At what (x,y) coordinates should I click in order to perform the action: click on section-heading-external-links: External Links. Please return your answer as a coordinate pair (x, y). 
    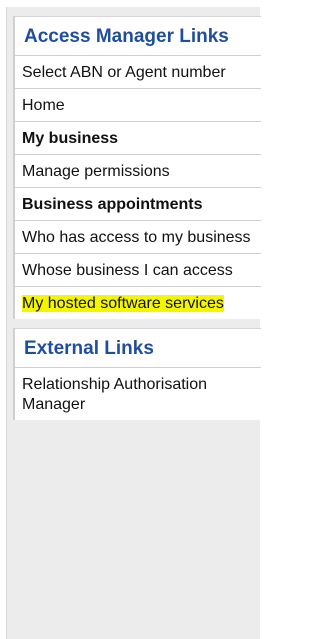
    Looking at the image, I should click on (137, 347).